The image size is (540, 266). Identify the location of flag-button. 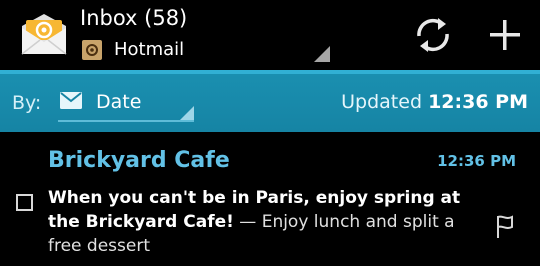
(505, 227).